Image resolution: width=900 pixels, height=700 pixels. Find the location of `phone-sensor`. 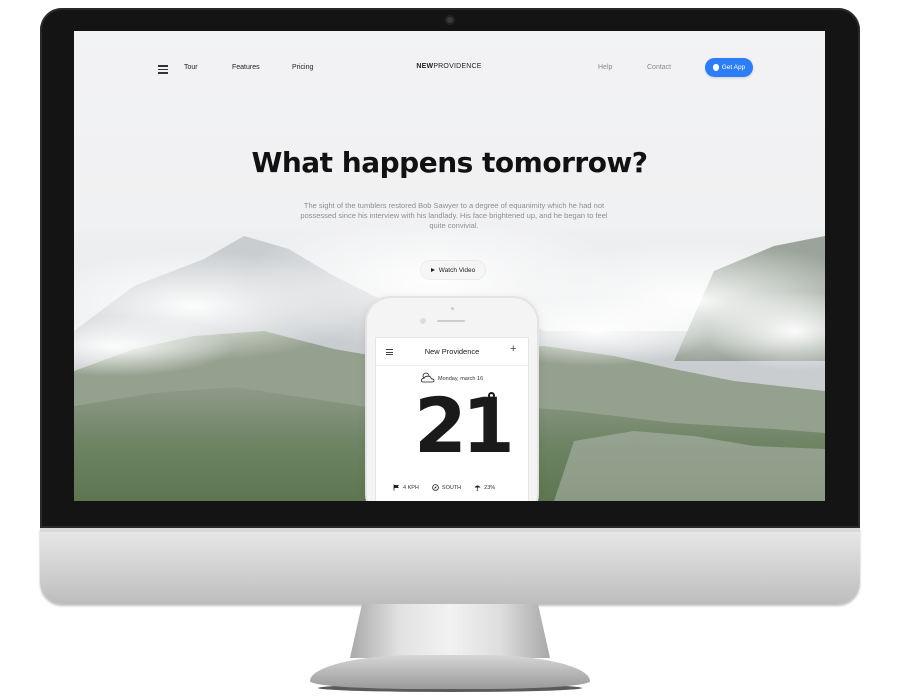

phone-sensor is located at coordinates (452, 308).